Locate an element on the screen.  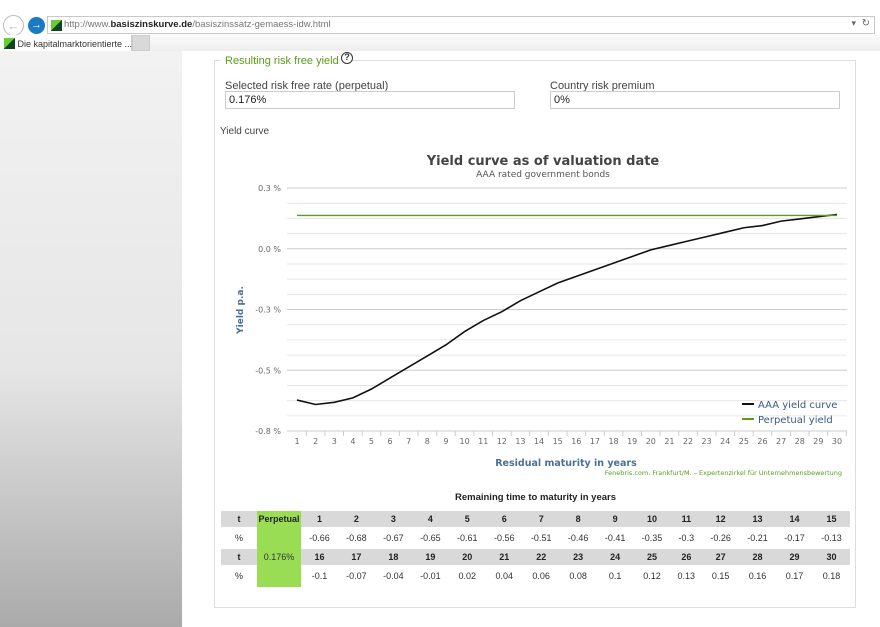
maturity-cell: 11 is located at coordinates (686, 519).